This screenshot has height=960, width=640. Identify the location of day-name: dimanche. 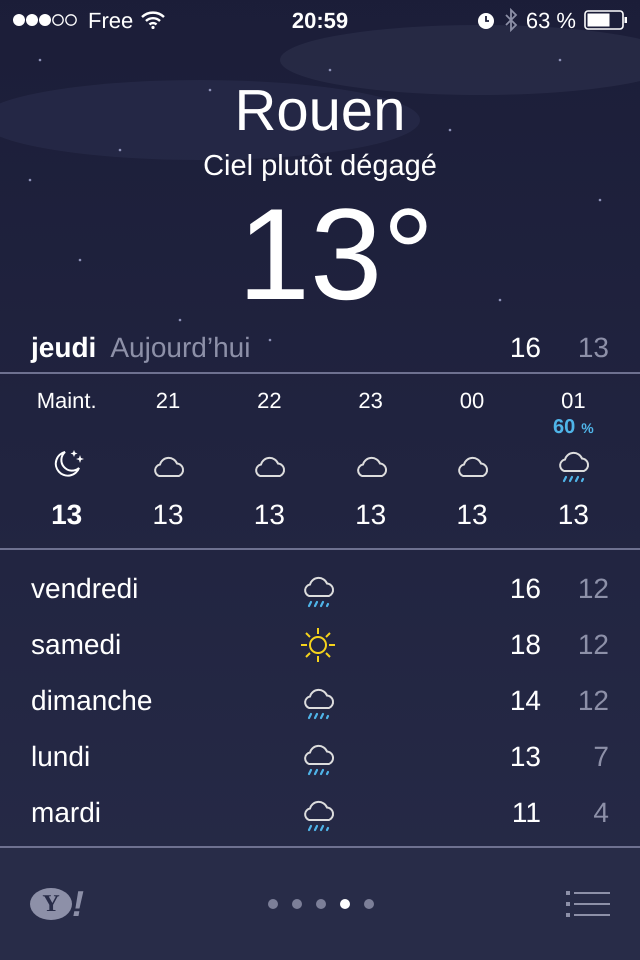
(92, 701).